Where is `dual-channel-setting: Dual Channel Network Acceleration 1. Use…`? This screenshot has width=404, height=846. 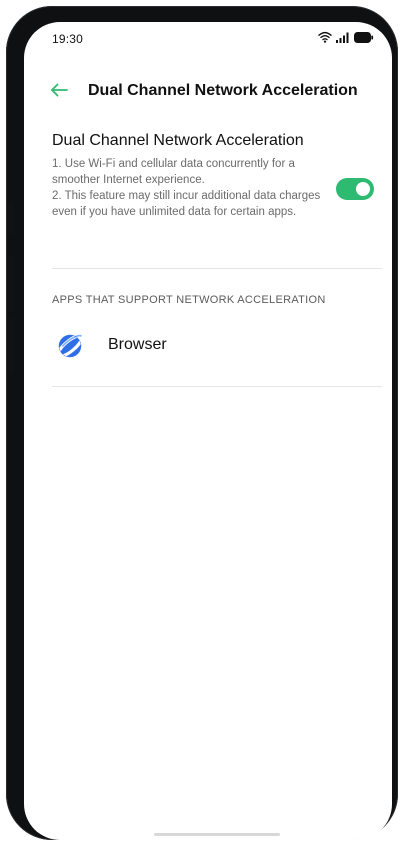 dual-channel-setting: Dual Channel Network Acceleration 1. Use… is located at coordinates (218, 176).